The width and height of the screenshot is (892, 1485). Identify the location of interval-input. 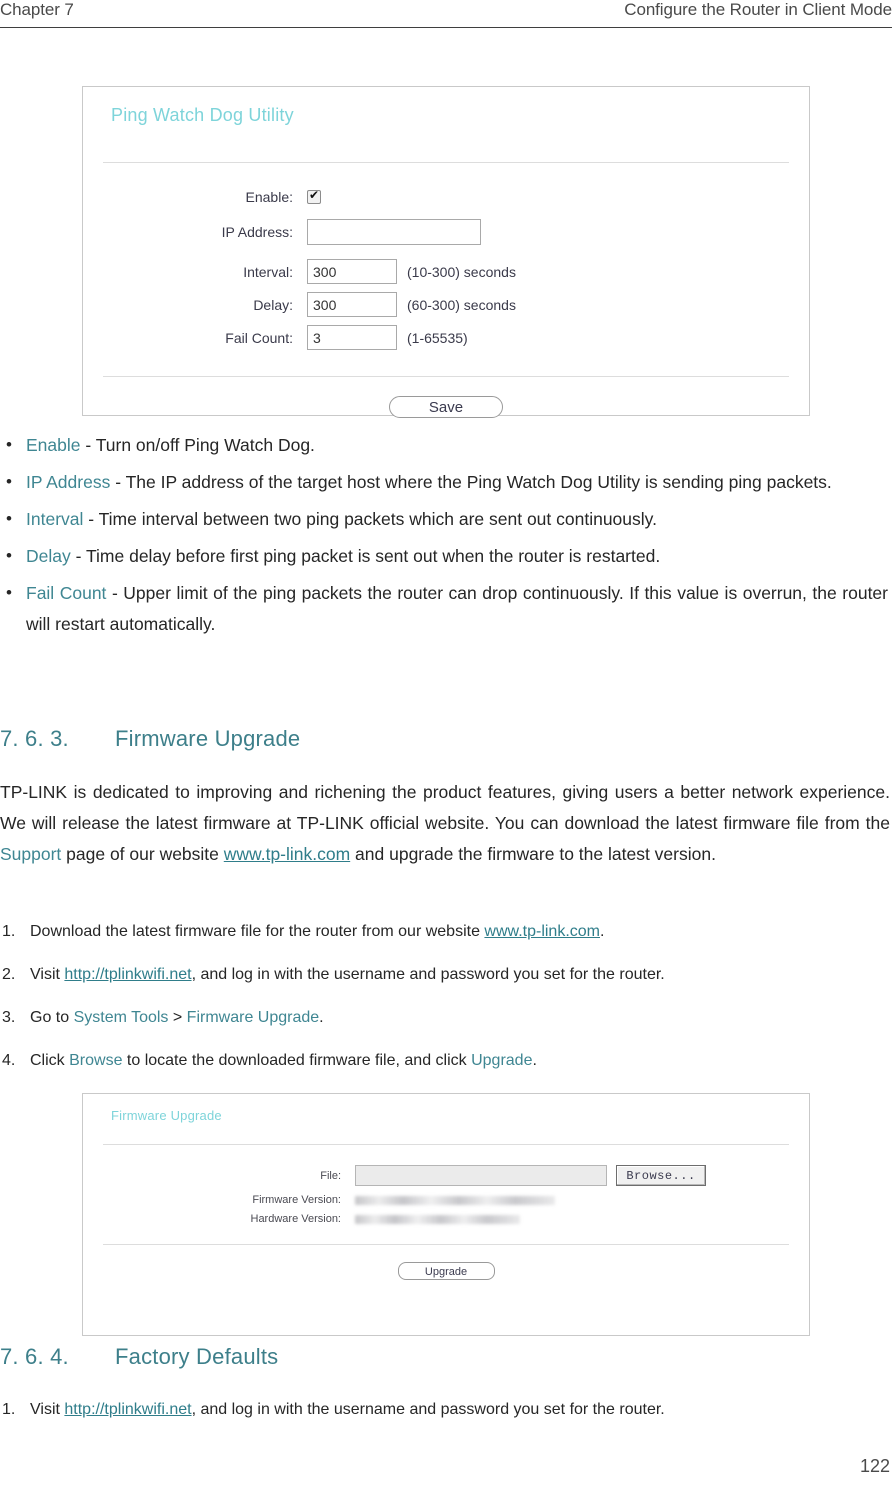
(352, 271).